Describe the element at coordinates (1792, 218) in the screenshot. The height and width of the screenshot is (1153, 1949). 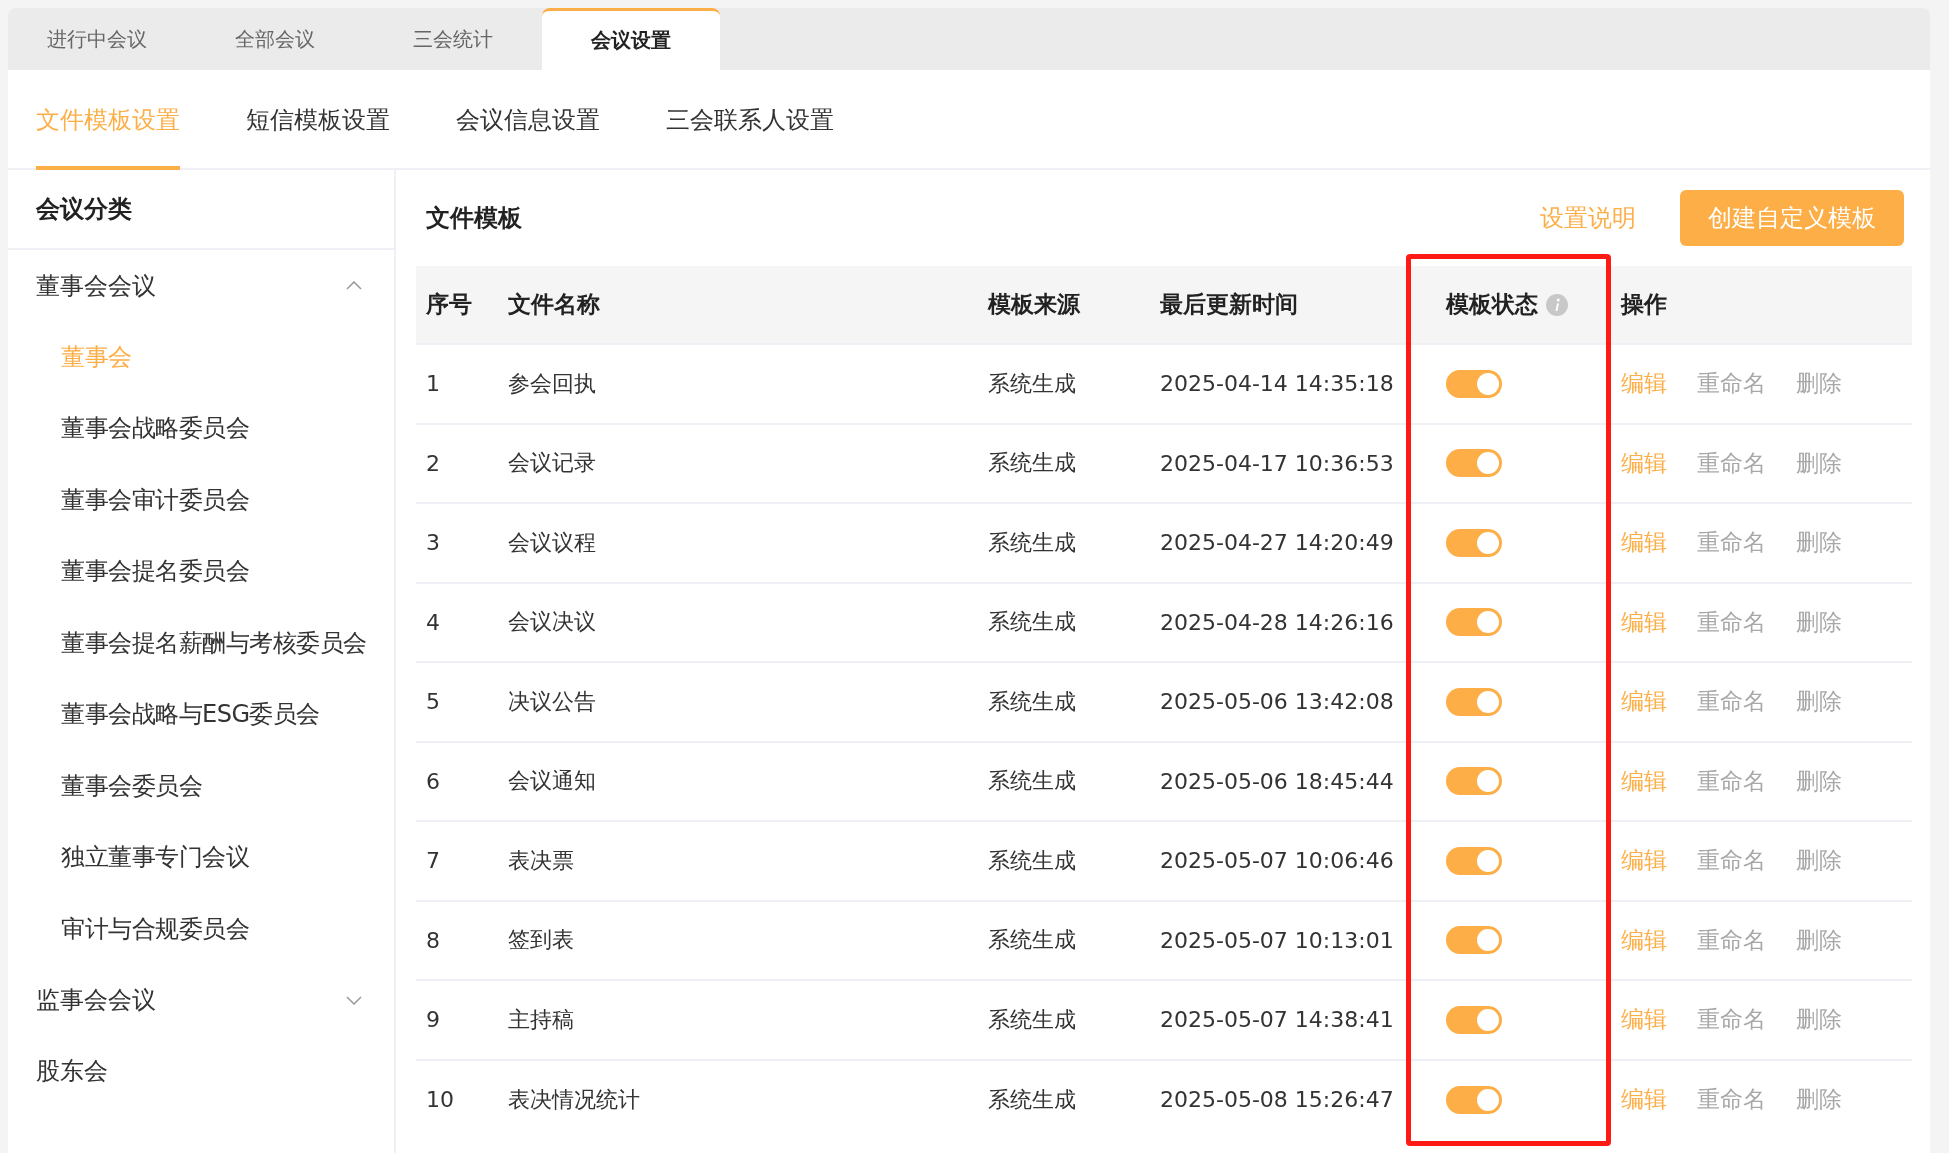
I see `create-template-button: 创建自定义模板` at that location.